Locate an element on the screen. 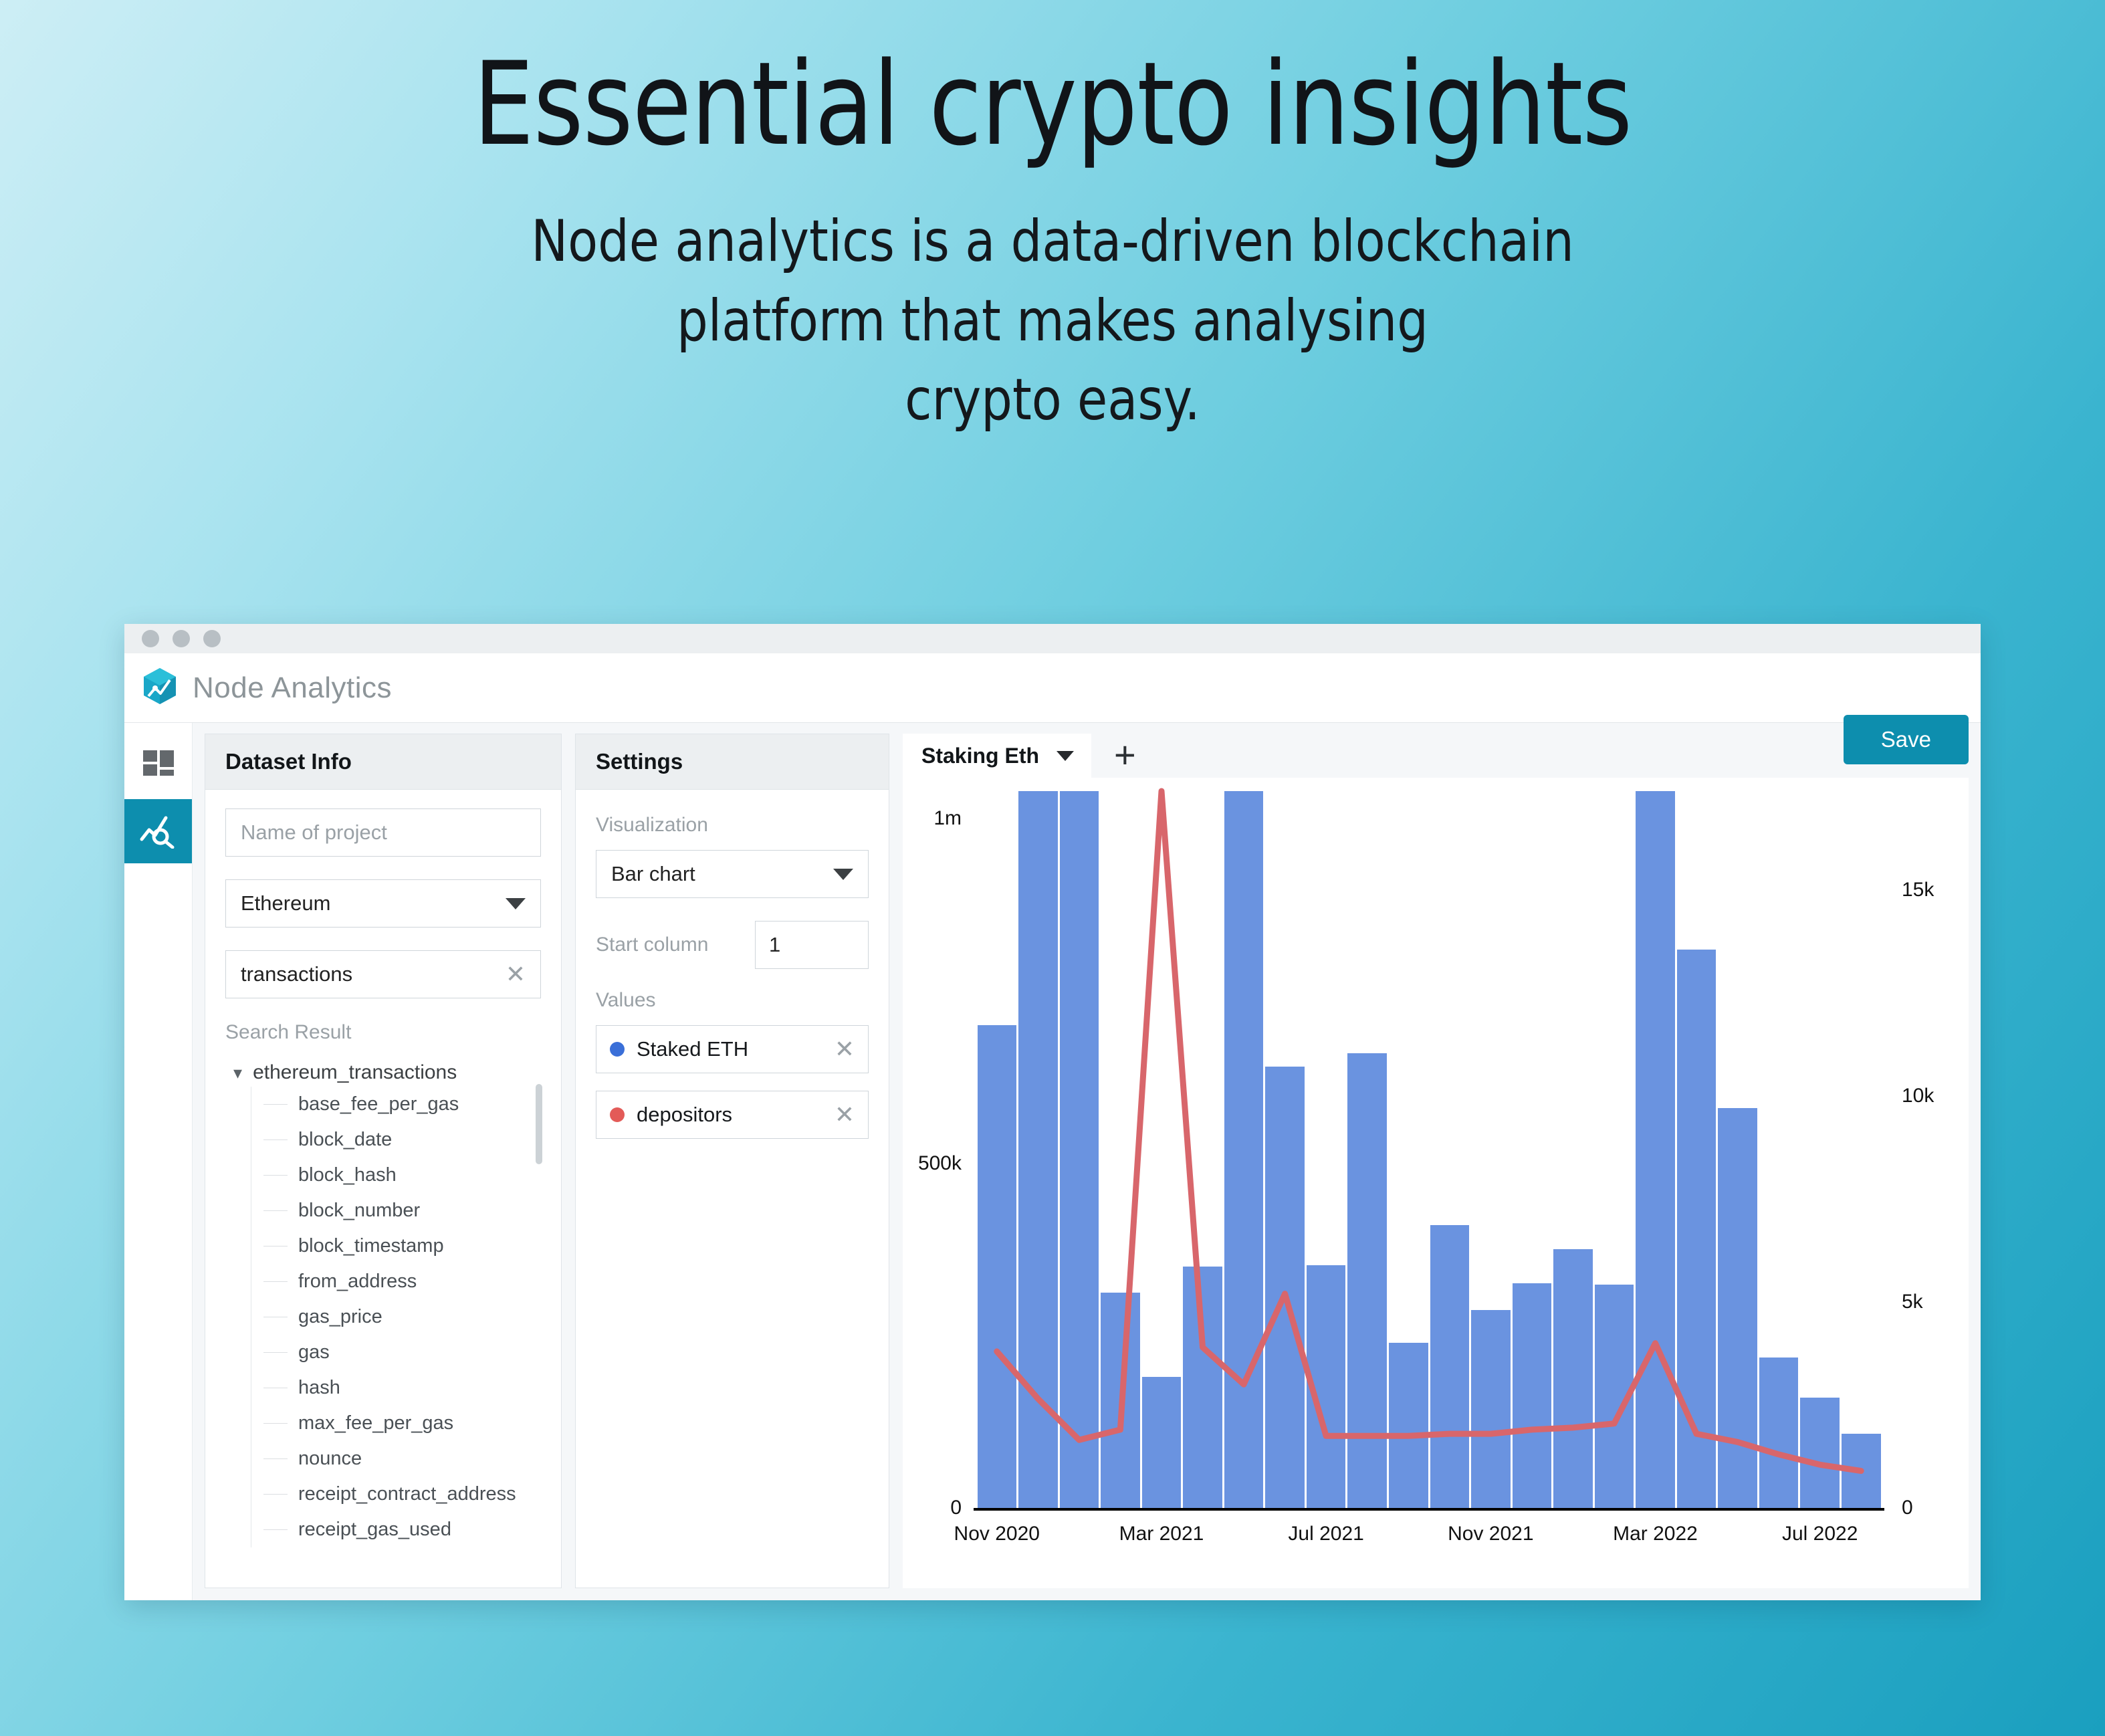 The image size is (2105, 1736). sidebar-item-analytics is located at coordinates (158, 831).